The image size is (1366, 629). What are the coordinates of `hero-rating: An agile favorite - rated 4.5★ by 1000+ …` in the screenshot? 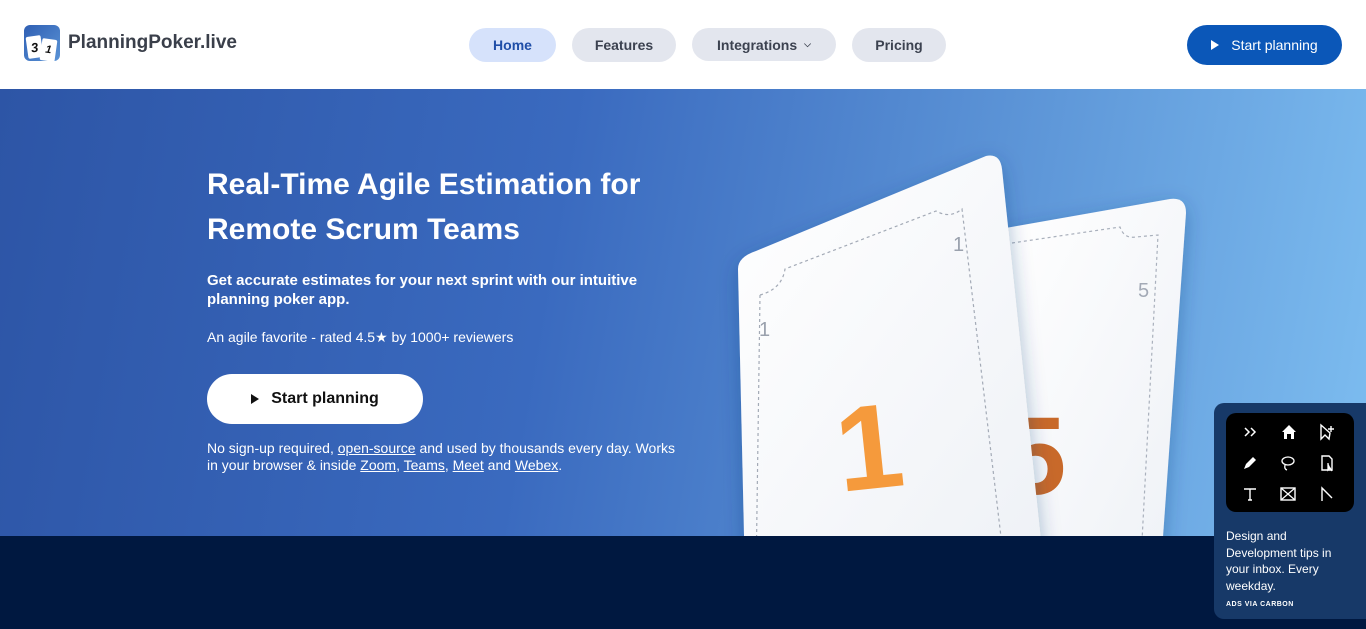 It's located at (360, 337).